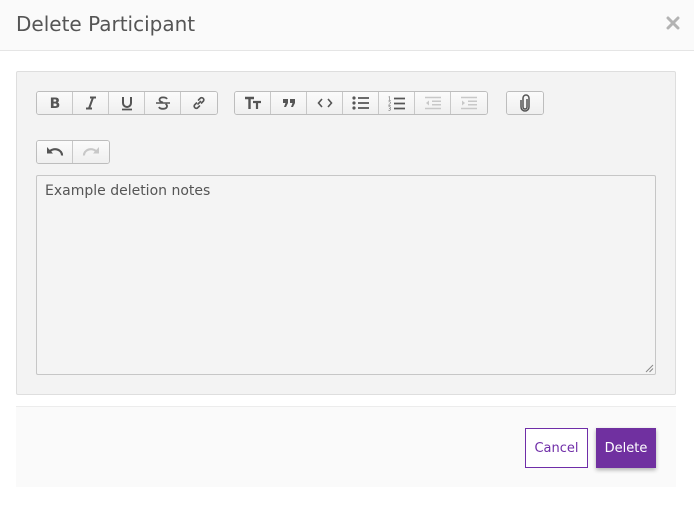 The height and width of the screenshot is (526, 694). I want to click on delete-button: Delete, so click(626, 448).